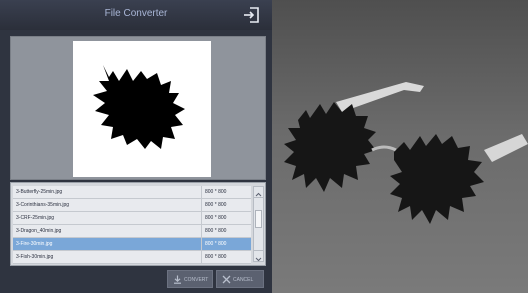 The image size is (528, 298). What do you see at coordinates (35, 218) in the screenshot?
I see `file-name: 3-CRF-25min.jpg` at bounding box center [35, 218].